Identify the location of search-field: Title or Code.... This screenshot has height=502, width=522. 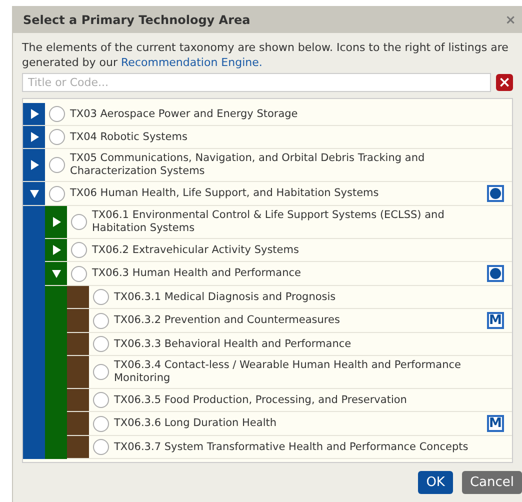
(257, 82).